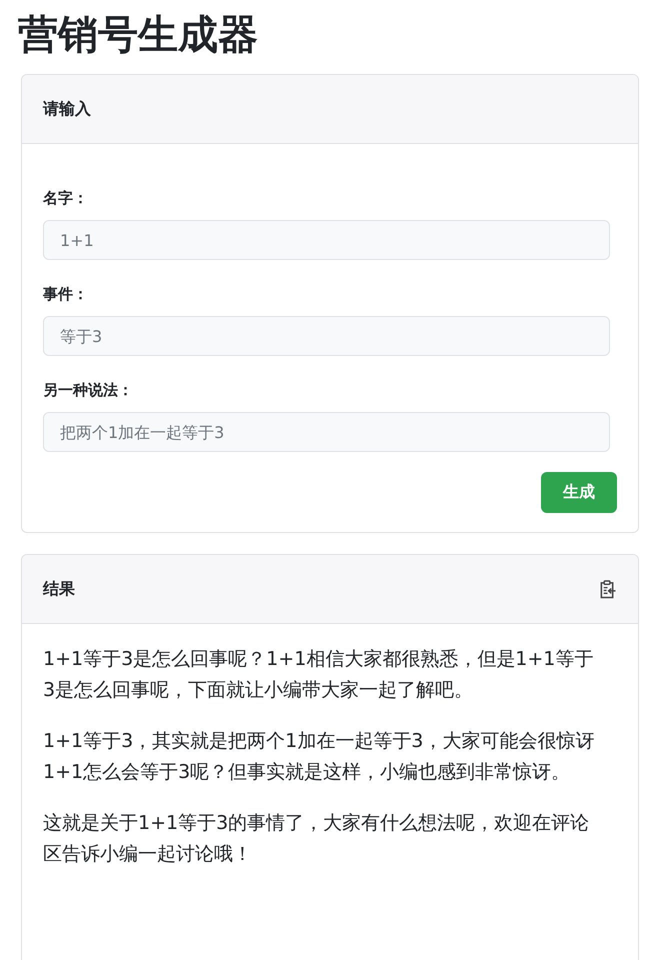 Image resolution: width=650 pixels, height=960 pixels. I want to click on input-field: 把两个1加在一起等于3, so click(326, 432).